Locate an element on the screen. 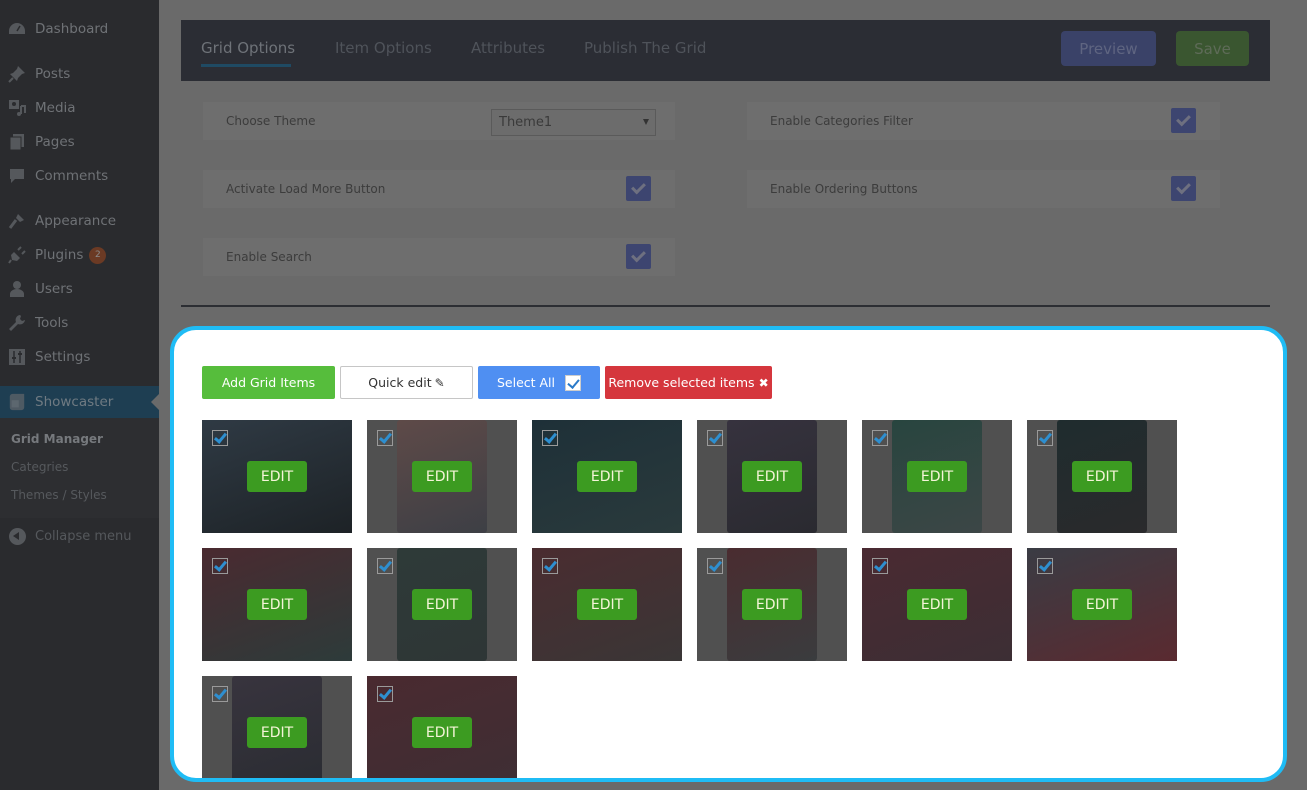 The image size is (1307, 790). media-icon is located at coordinates (17, 108).